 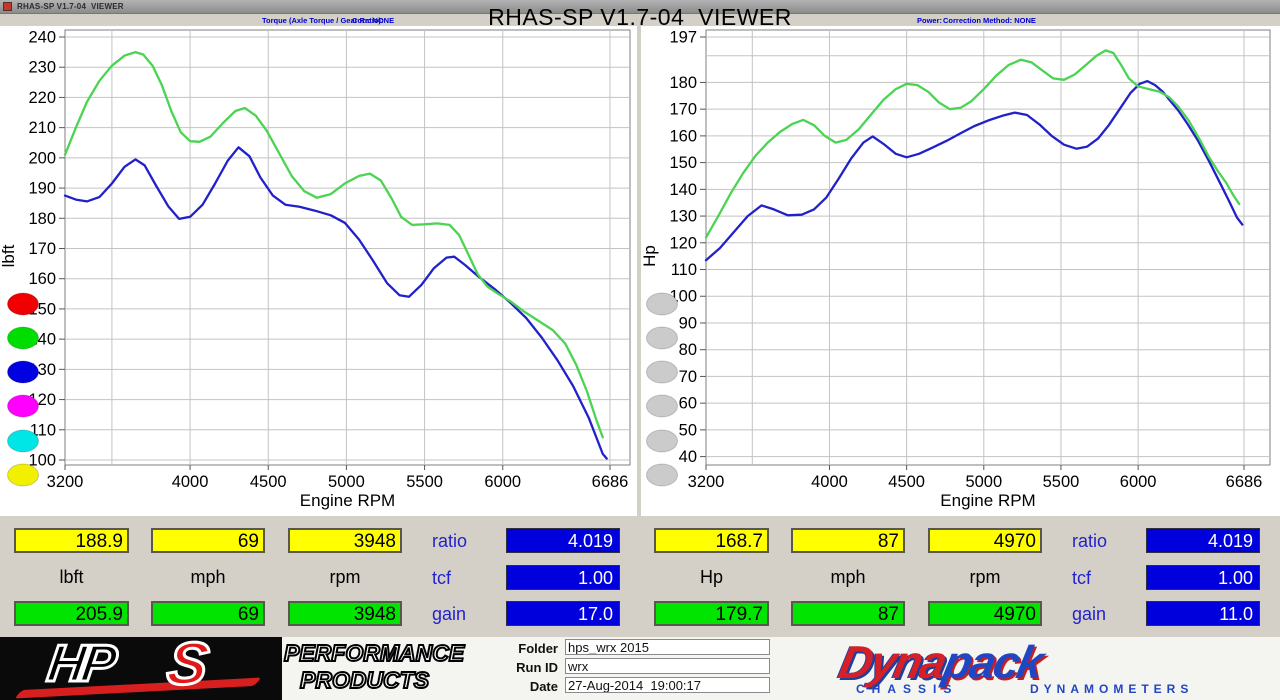 I want to click on date-input, so click(x=667, y=685).